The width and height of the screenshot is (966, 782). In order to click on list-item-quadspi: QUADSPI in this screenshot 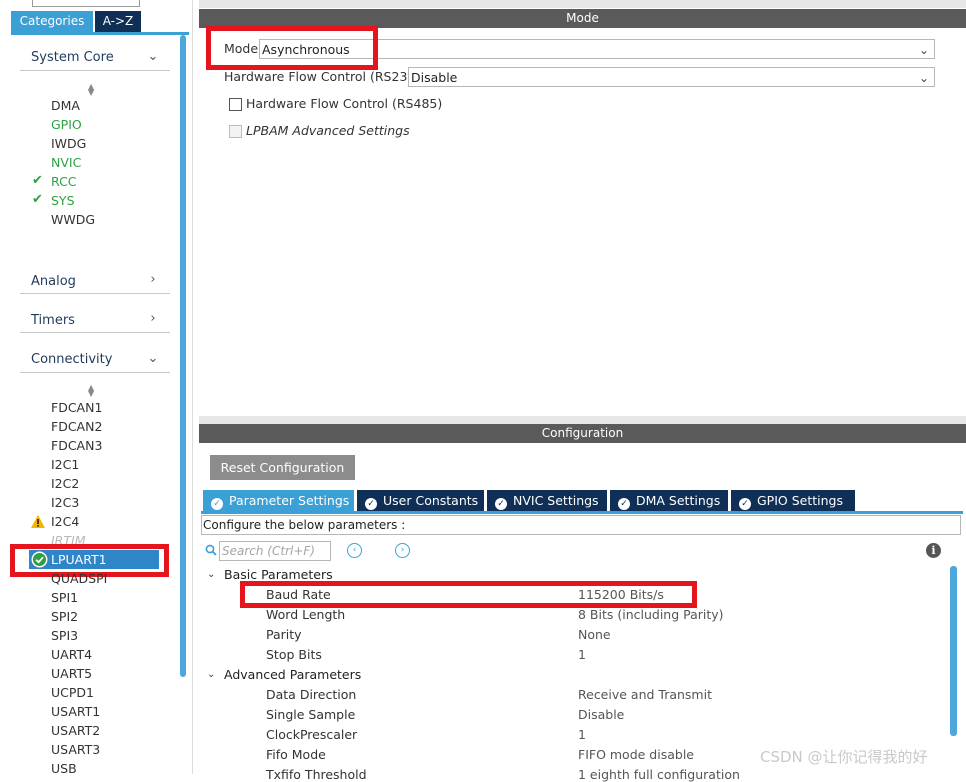, I will do `click(79, 579)`.